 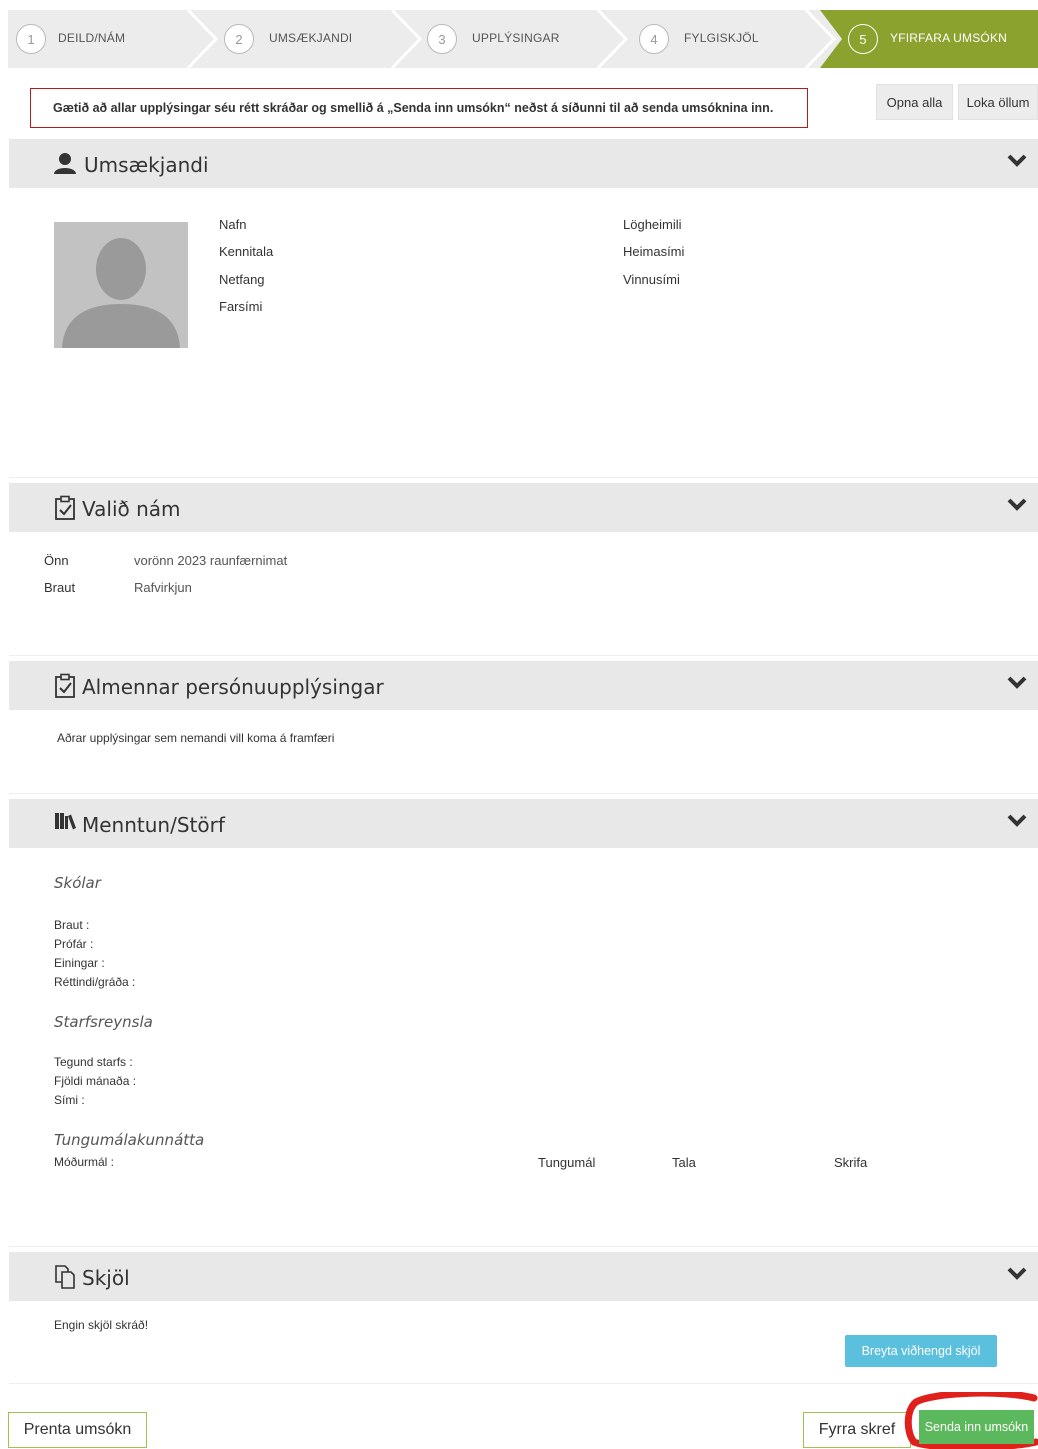 What do you see at coordinates (914, 102) in the screenshot?
I see `open-all-button: Opna alla` at bounding box center [914, 102].